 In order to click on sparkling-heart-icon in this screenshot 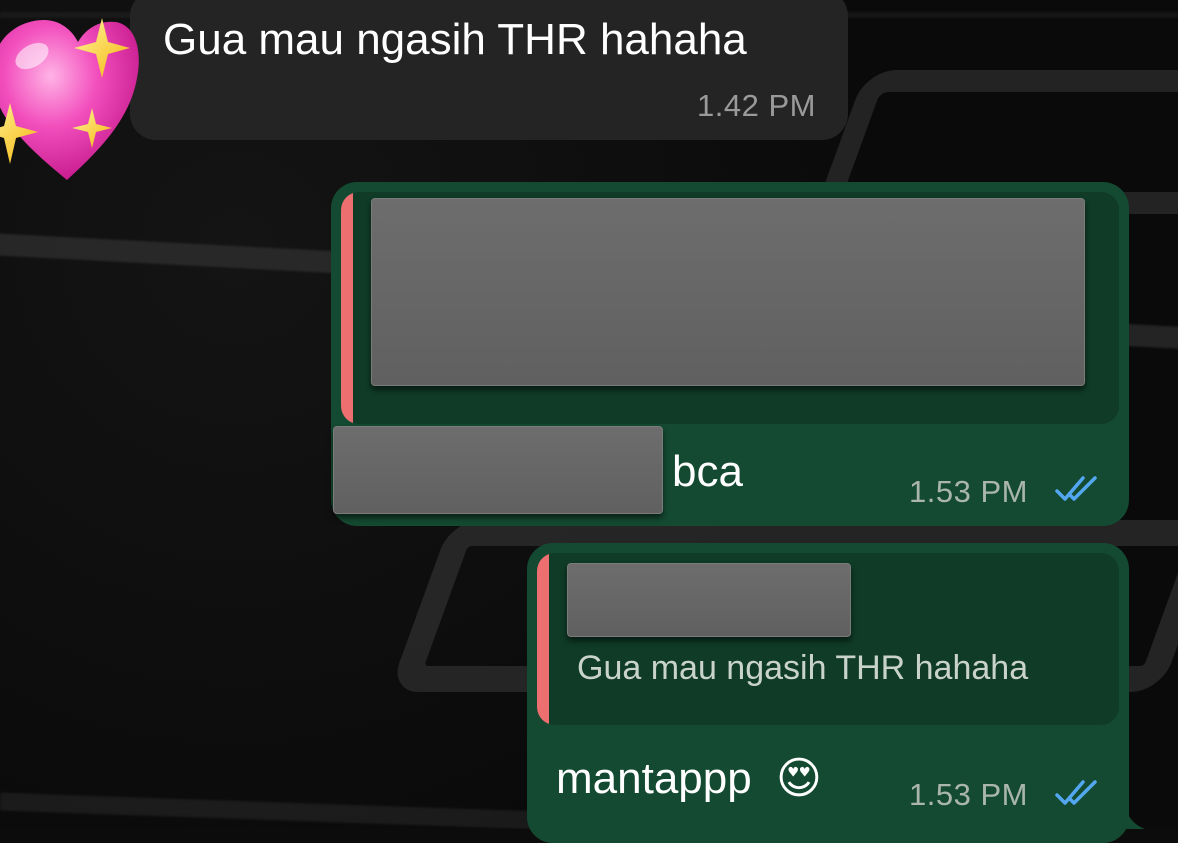, I will do `click(69, 99)`.